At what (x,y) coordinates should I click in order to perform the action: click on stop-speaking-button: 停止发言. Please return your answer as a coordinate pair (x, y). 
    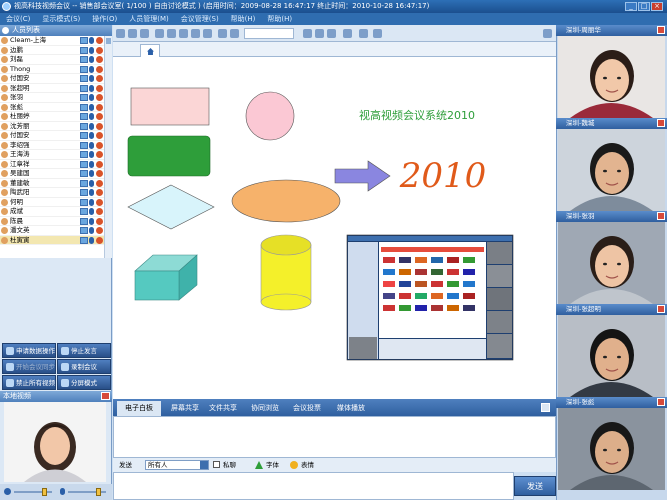
    Looking at the image, I should click on (84, 350).